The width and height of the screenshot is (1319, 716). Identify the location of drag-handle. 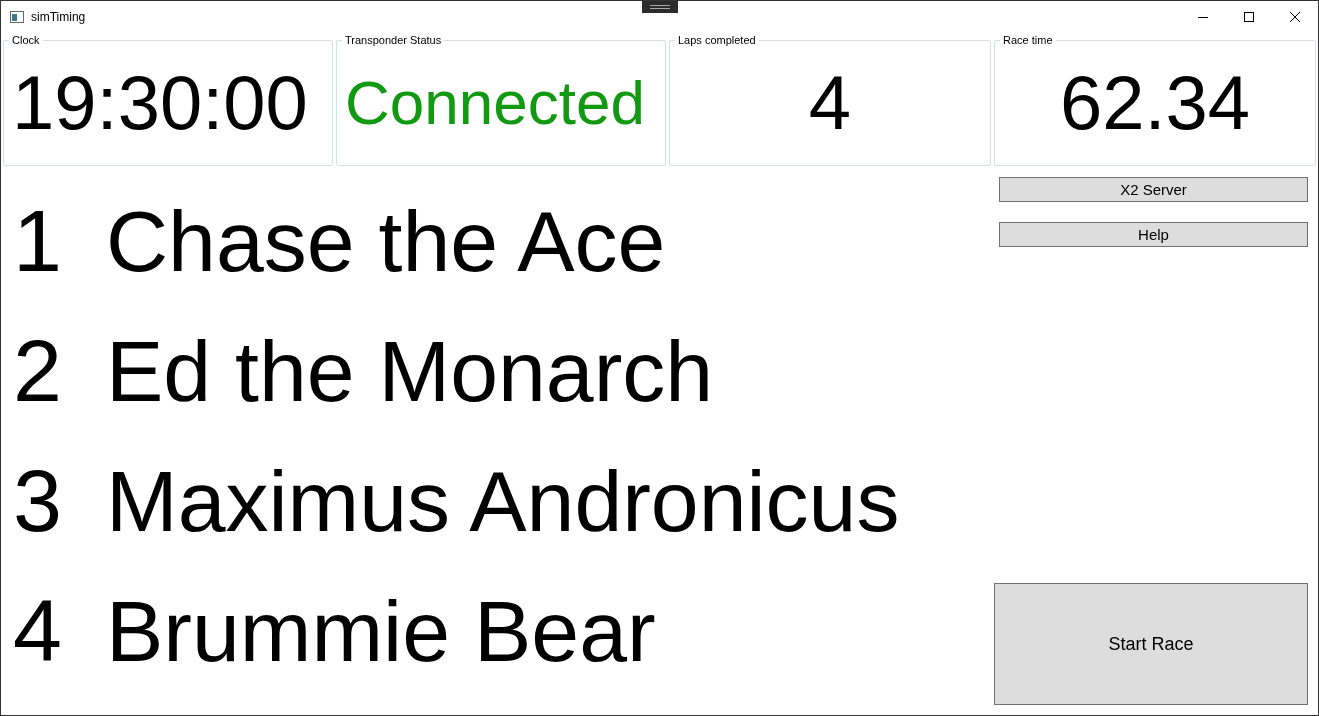
(660, 7).